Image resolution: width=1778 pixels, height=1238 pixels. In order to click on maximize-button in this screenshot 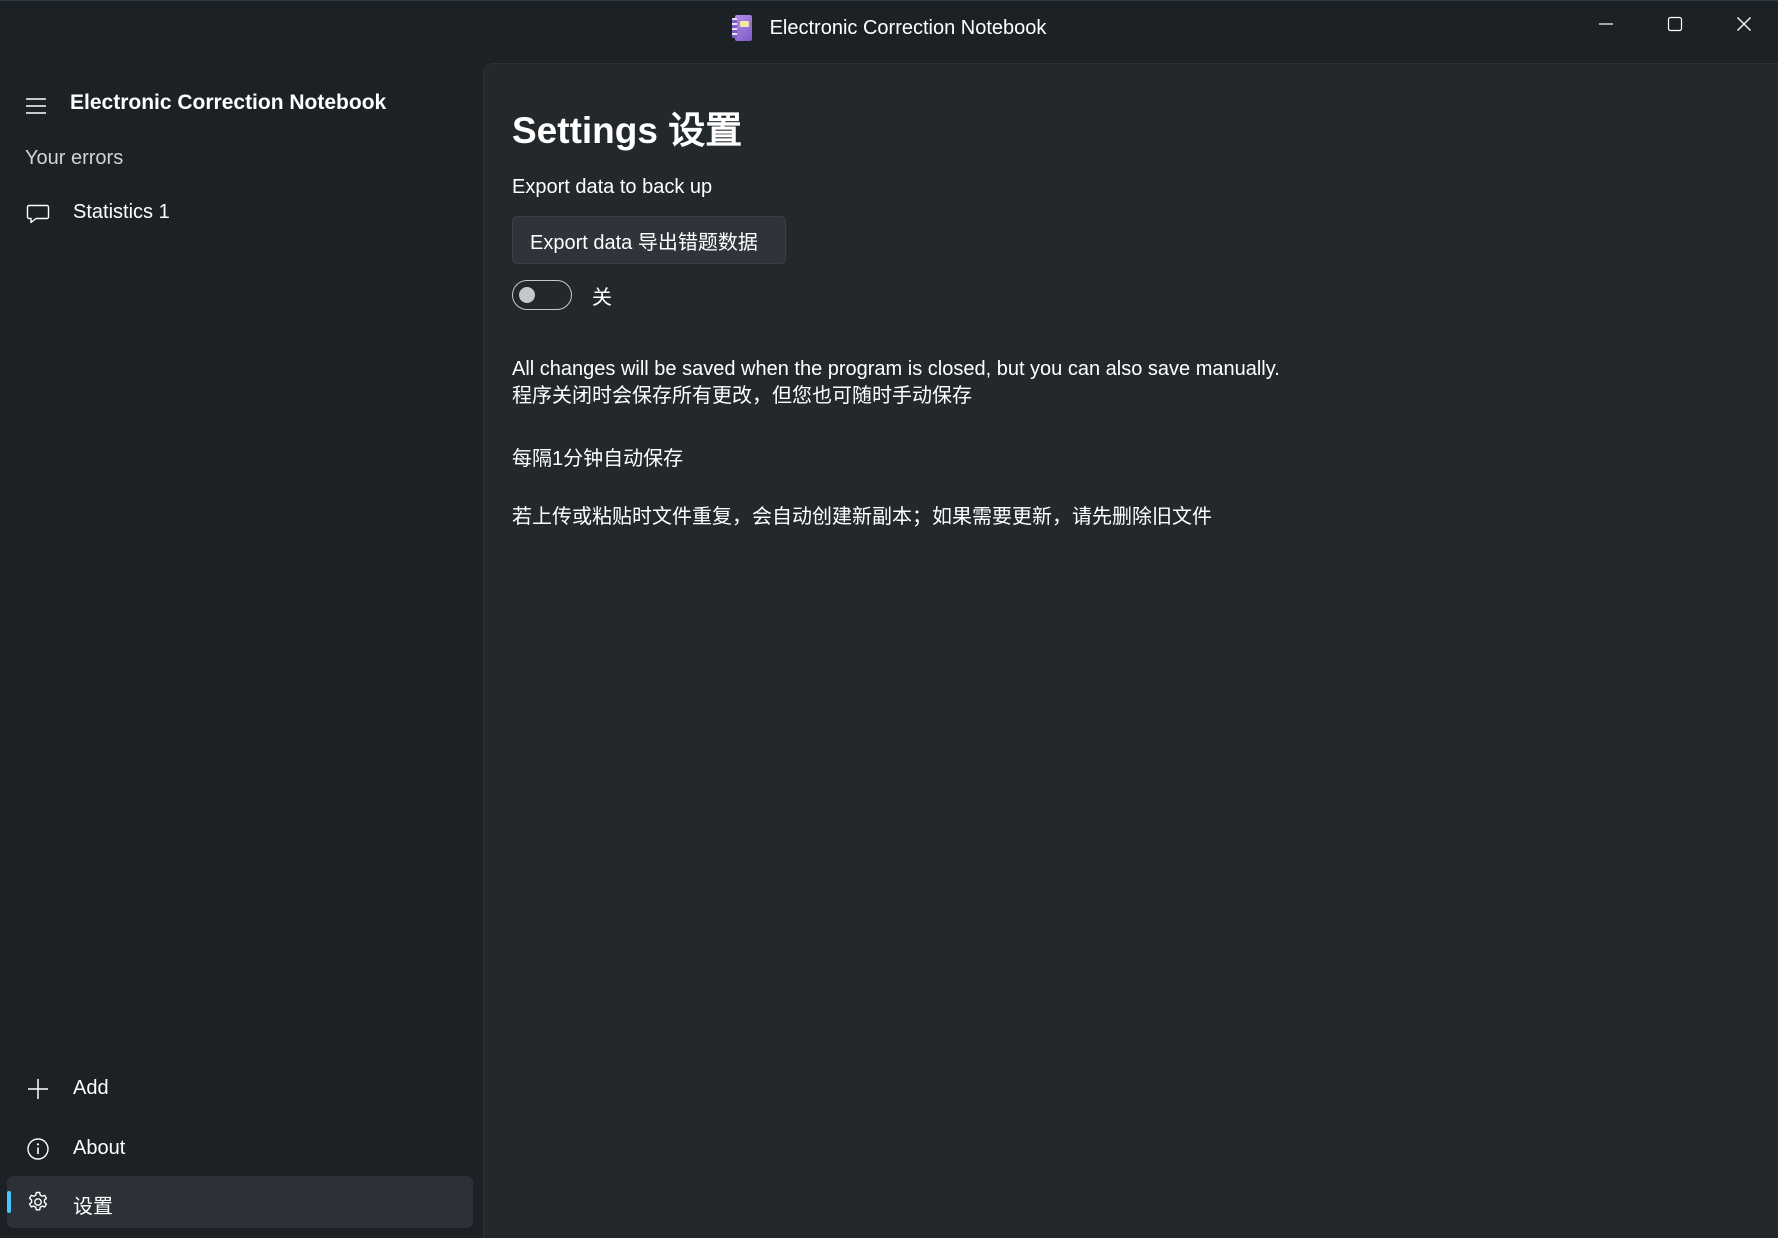, I will do `click(1674, 24)`.